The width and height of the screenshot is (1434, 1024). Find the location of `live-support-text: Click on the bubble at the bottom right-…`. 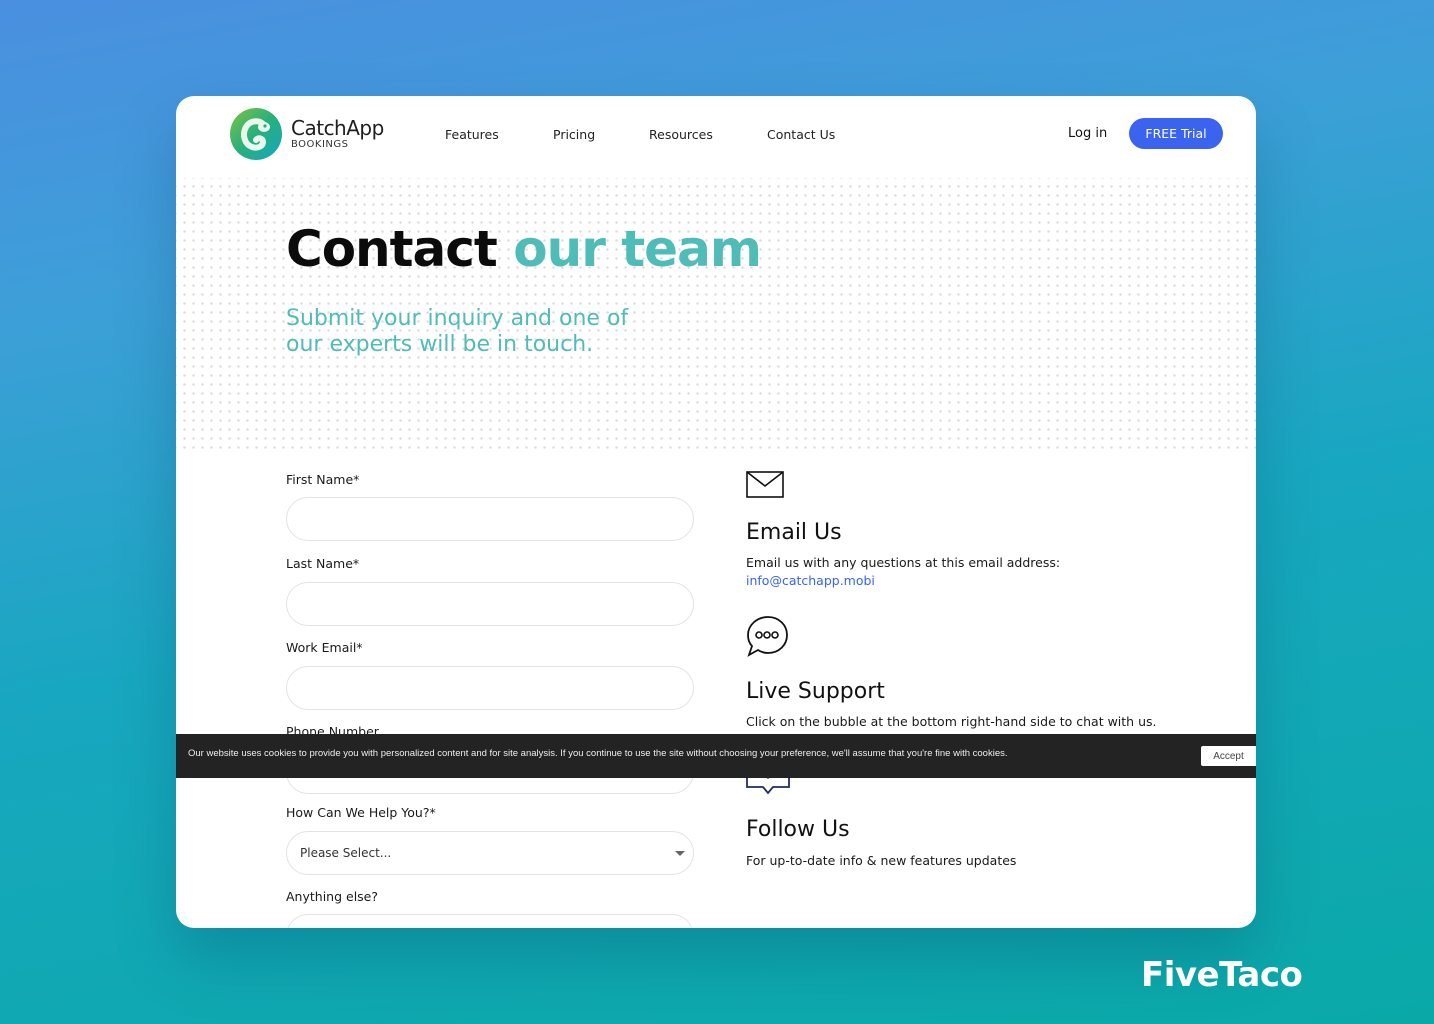

live-support-text: Click on the bubble at the bottom right-… is located at coordinates (951, 721).